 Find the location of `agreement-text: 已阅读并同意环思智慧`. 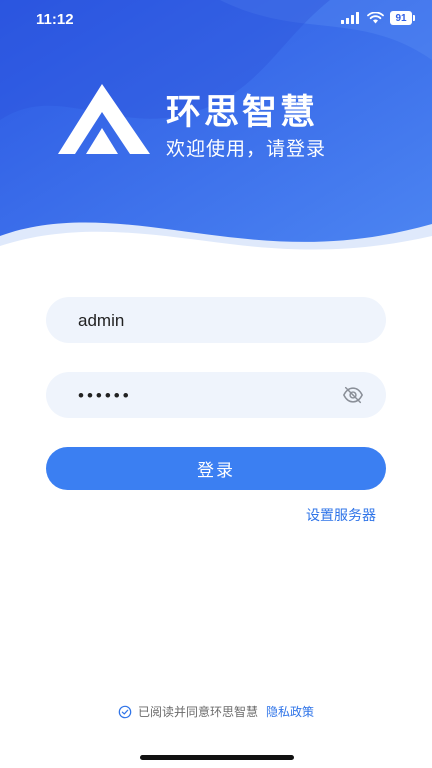

agreement-text: 已阅读并同意环思智慧 is located at coordinates (197, 712).